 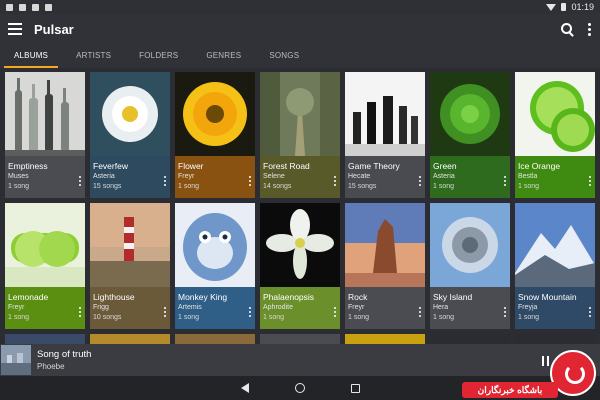 What do you see at coordinates (130, 177) in the screenshot?
I see `album-info: Feverfew Asteria 15 songs` at bounding box center [130, 177].